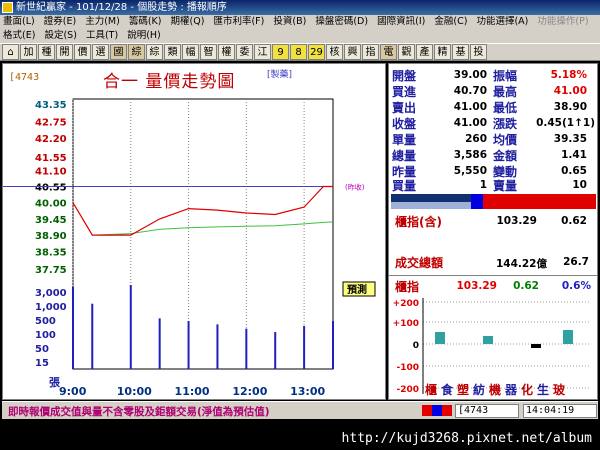 Image resolution: width=600 pixels, height=450 pixels. What do you see at coordinates (139, 412) in the screenshot?
I see `status-message: 即時報價成交值與量不含零股及鉅額交易(淨值為預估值)` at bounding box center [139, 412].